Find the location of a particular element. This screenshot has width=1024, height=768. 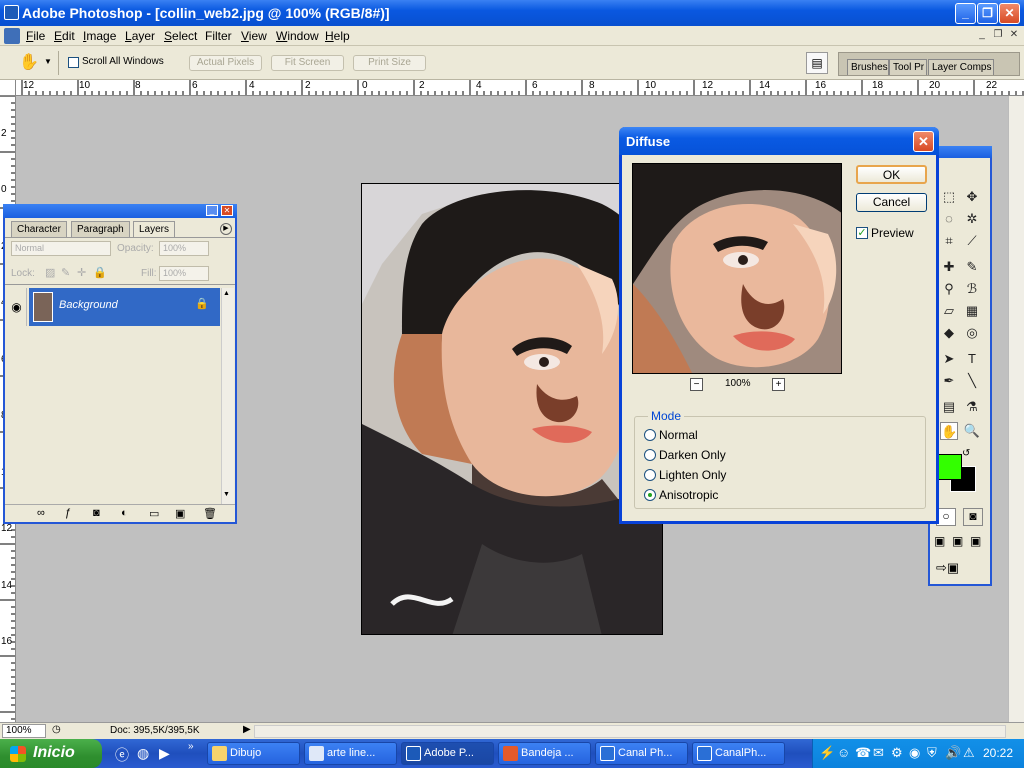

doc-close-icon: ✕ is located at coordinates (1014, 35).